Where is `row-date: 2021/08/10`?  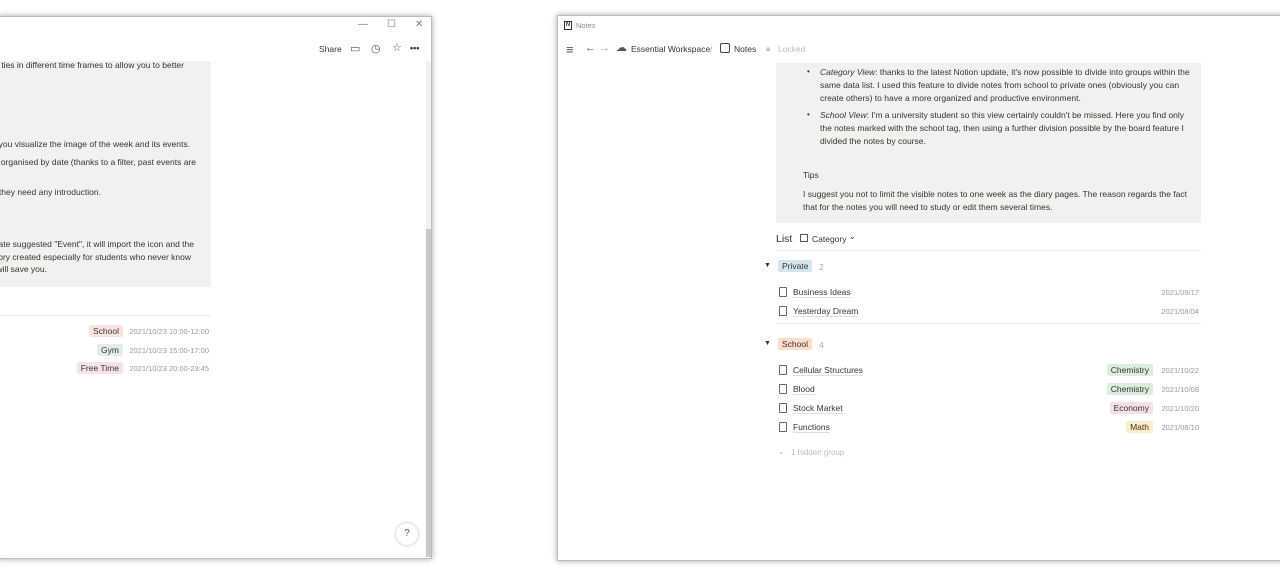
row-date: 2021/08/10 is located at coordinates (1180, 427).